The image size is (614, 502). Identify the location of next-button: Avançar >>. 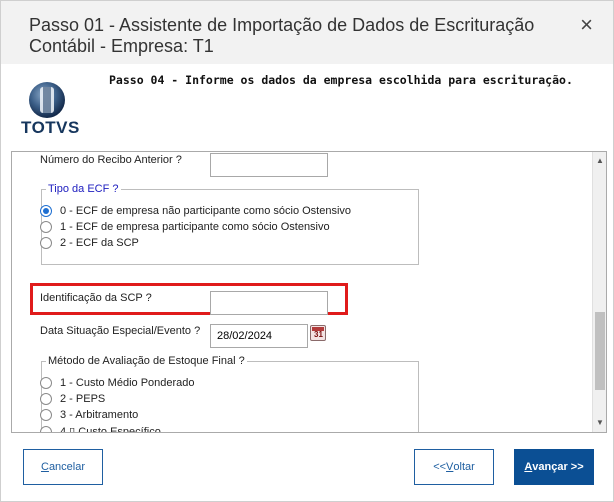
(554, 467).